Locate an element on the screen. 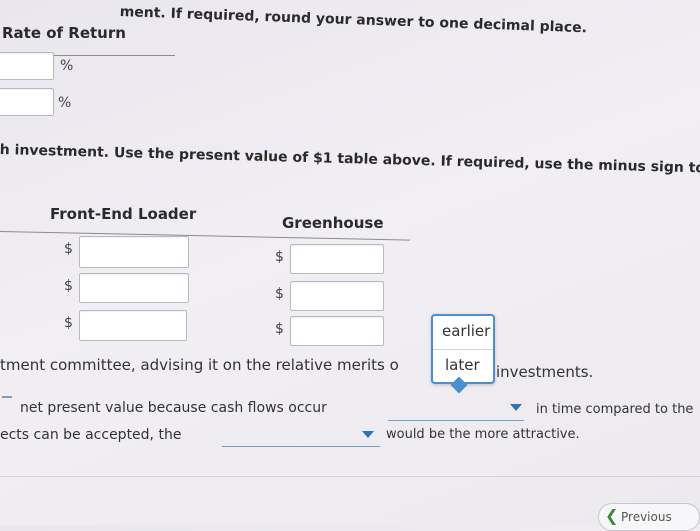 Image resolution: width=700 pixels, height=531 pixels. memo-line2-right: in time compared to the is located at coordinates (615, 409).